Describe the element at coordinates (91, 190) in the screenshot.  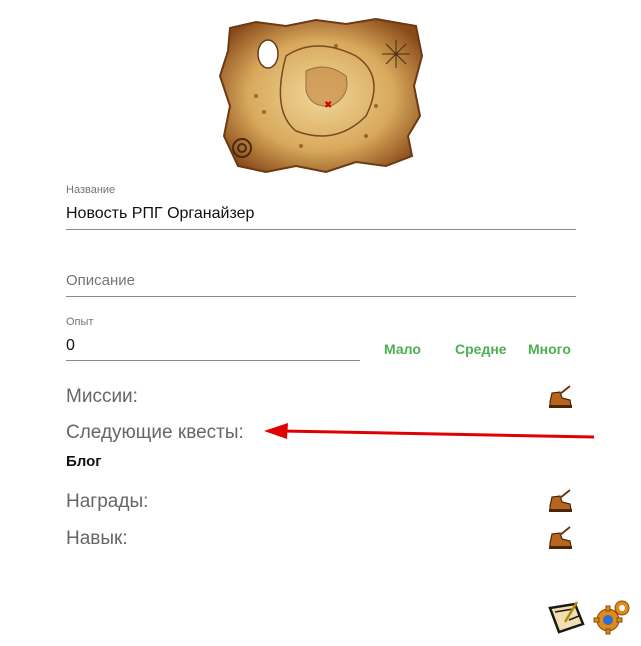
I see `title-label: Название` at that location.